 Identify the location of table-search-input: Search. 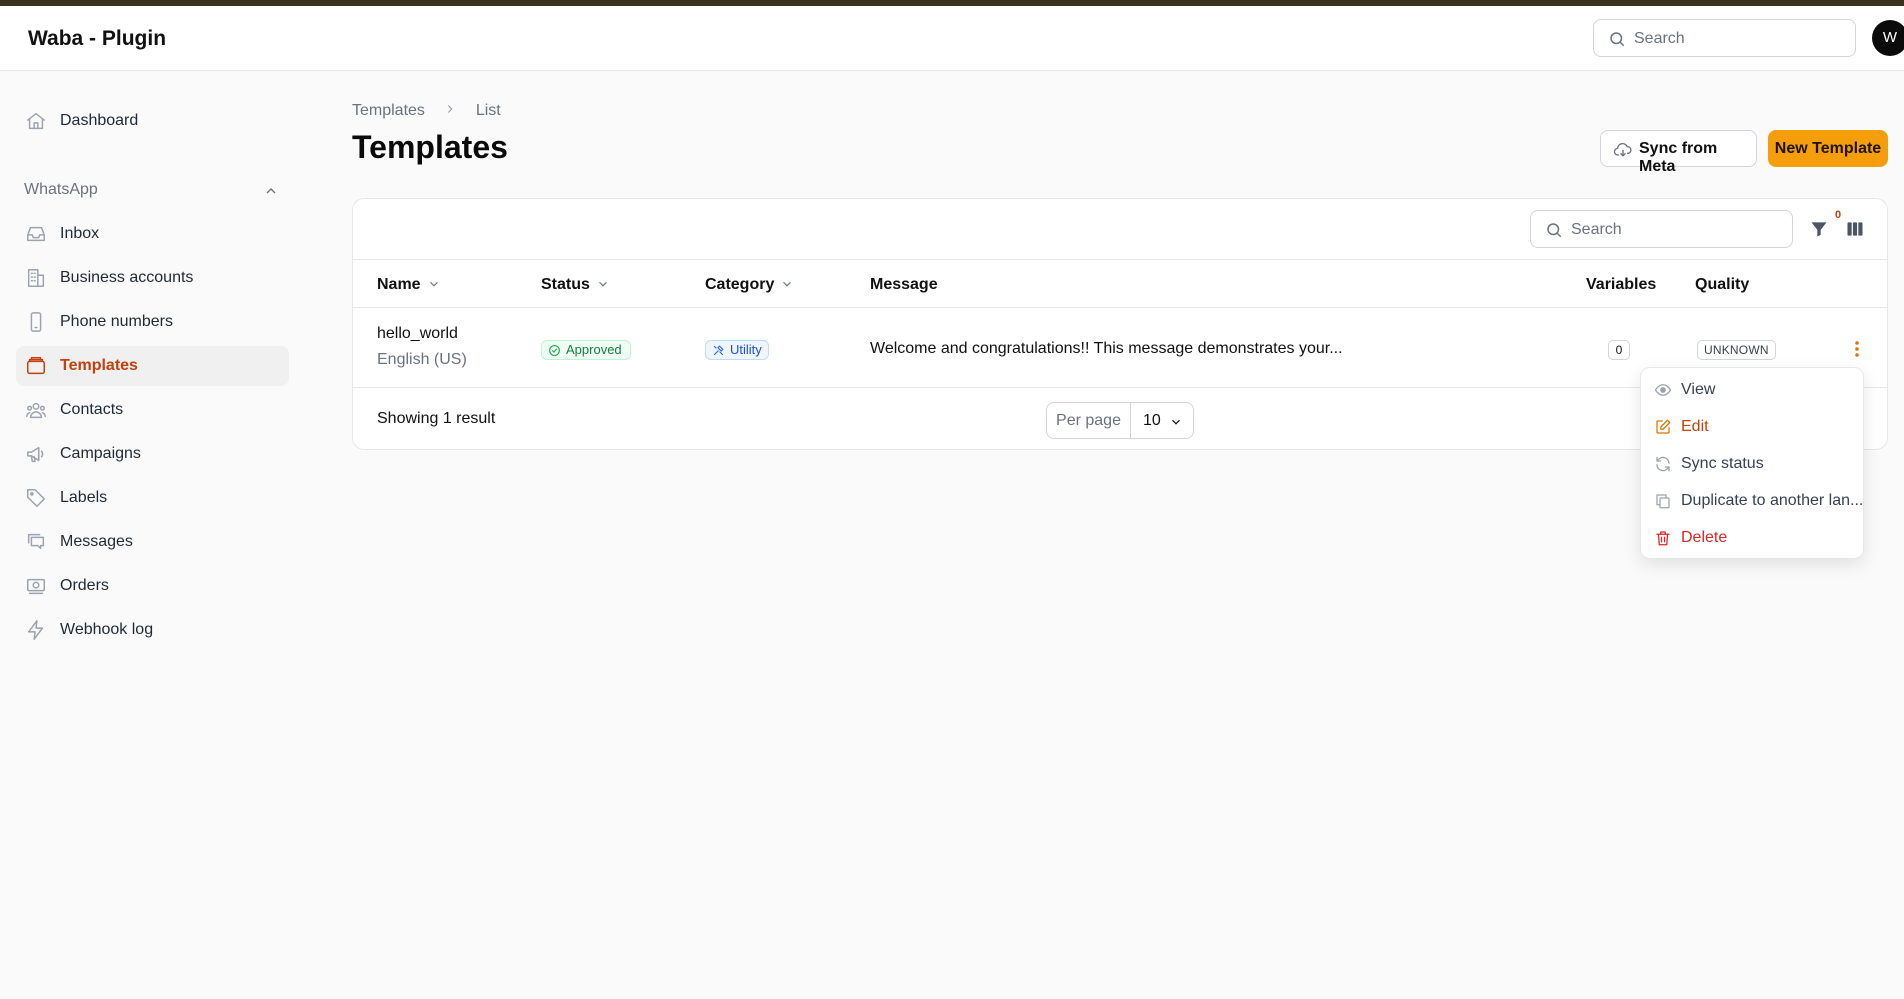
(1661, 229).